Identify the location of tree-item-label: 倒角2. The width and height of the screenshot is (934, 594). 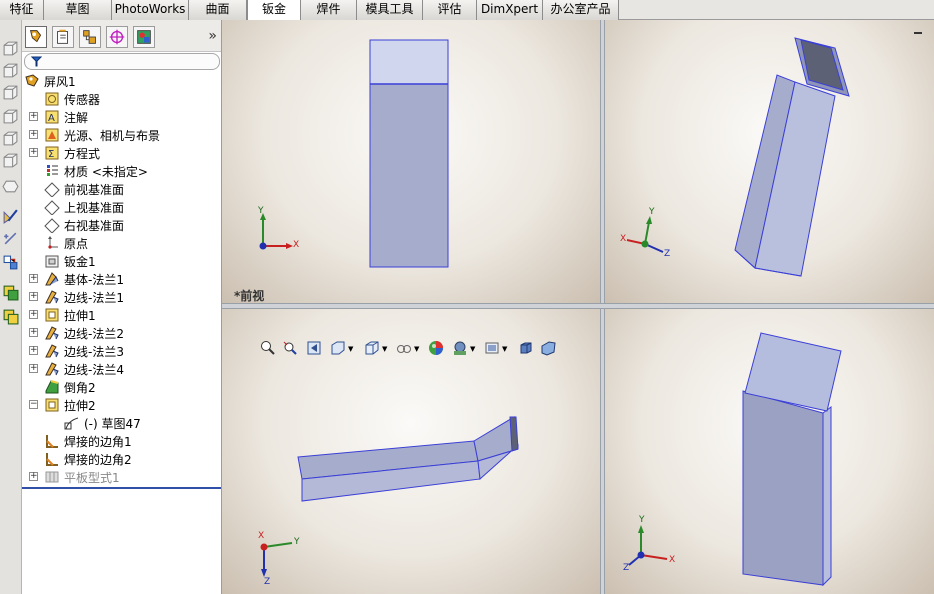
(80, 388).